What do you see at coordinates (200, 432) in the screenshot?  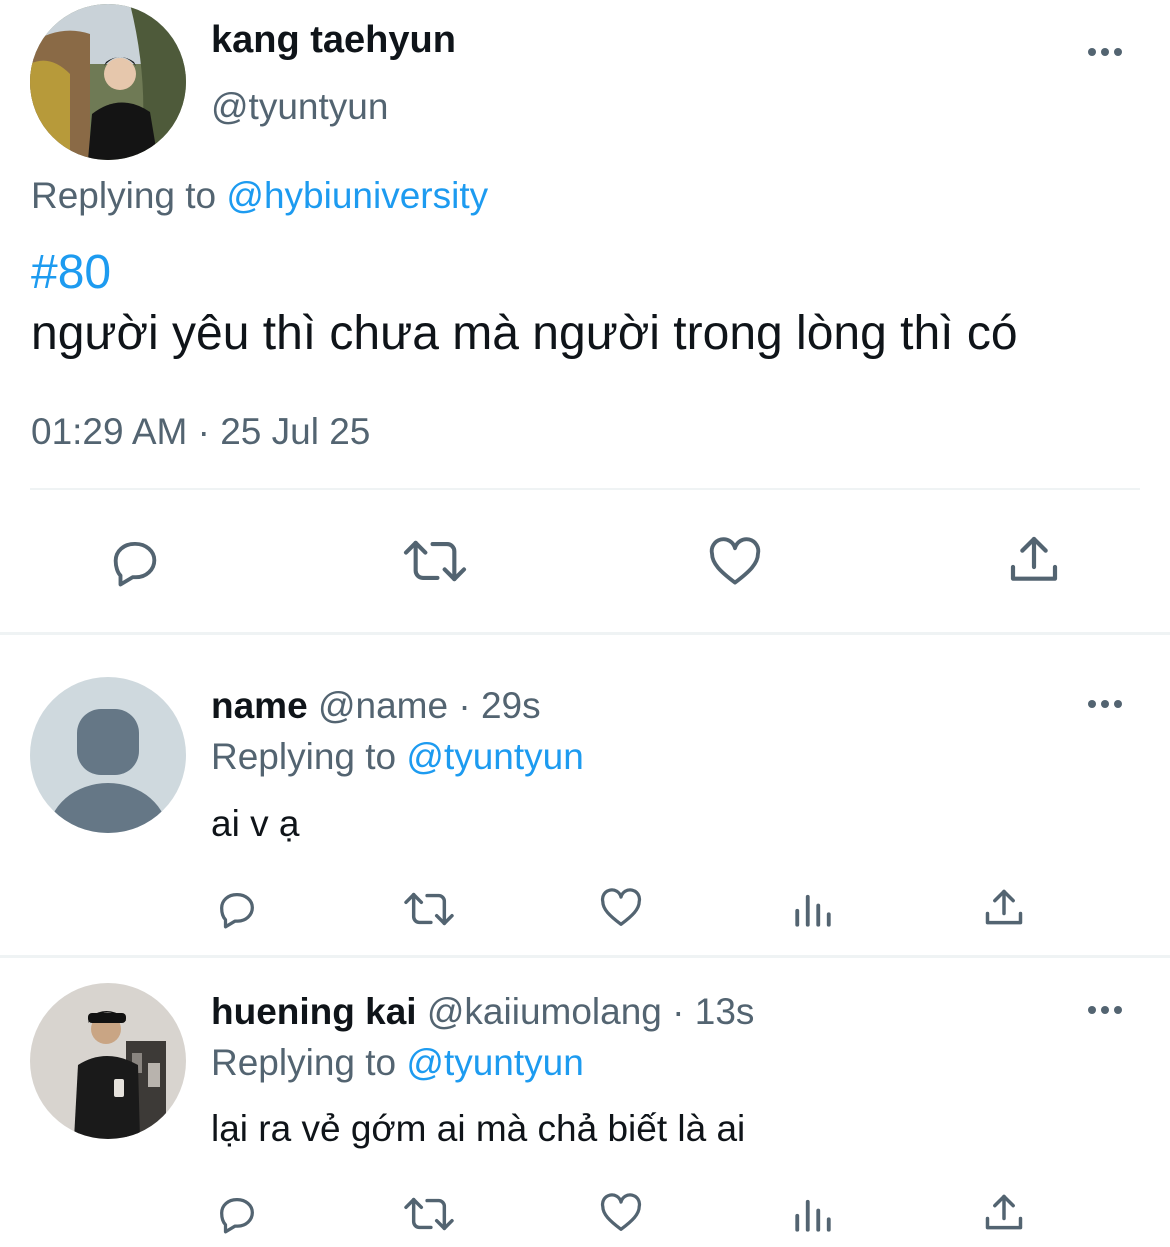 I see `tweet-timestamp: 01:29 AM · 25 Jul 25` at bounding box center [200, 432].